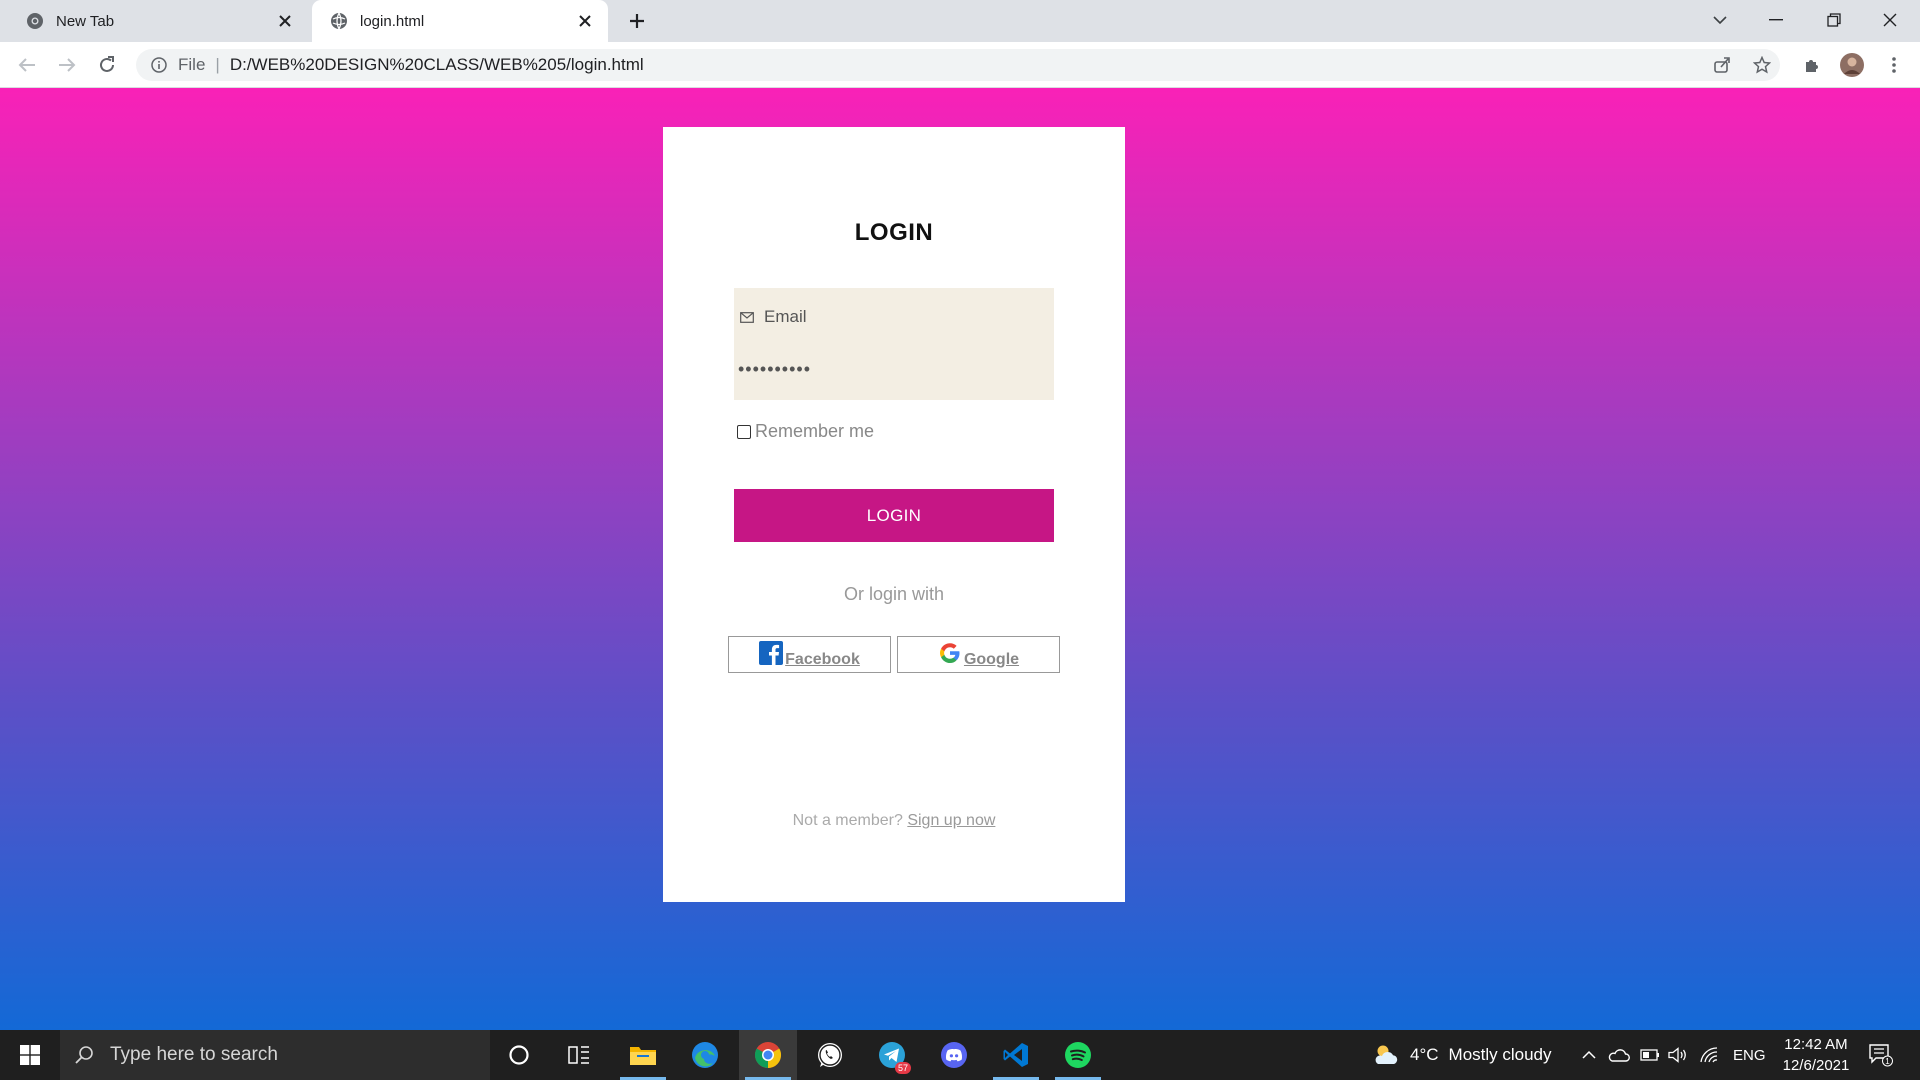  What do you see at coordinates (830, 1055) in the screenshot?
I see `whatsapp-icon` at bounding box center [830, 1055].